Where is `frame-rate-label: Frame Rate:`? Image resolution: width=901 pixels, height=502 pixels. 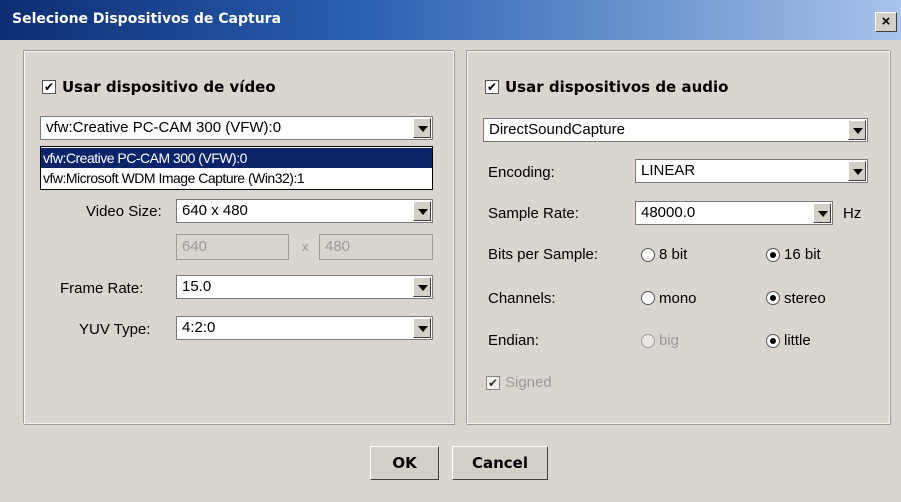 frame-rate-label: Frame Rate: is located at coordinates (102, 288).